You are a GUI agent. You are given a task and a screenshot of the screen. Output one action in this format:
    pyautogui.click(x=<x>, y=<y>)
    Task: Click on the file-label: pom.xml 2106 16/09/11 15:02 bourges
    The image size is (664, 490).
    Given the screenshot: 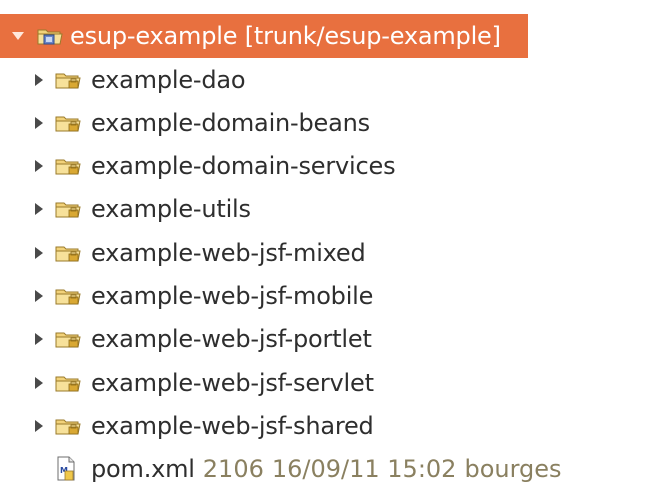 What is the action you would take?
    pyautogui.click(x=326, y=469)
    